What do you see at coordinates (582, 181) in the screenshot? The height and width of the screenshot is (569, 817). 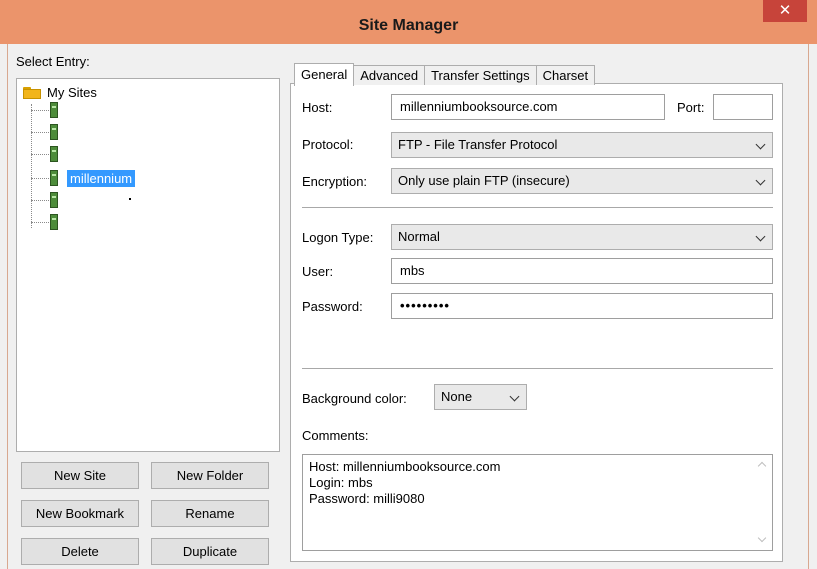 I see `encryption-select: Only use plain FTP (insecure)` at bounding box center [582, 181].